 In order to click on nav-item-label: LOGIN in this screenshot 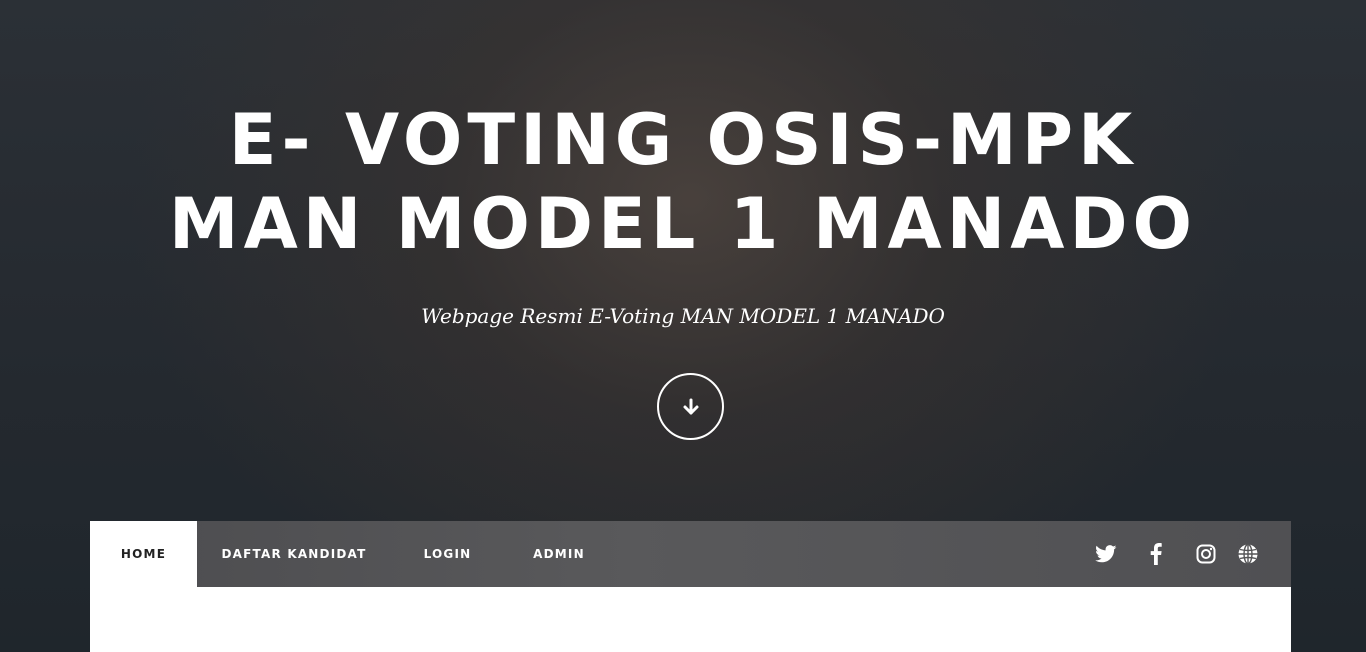, I will do `click(447, 554)`.